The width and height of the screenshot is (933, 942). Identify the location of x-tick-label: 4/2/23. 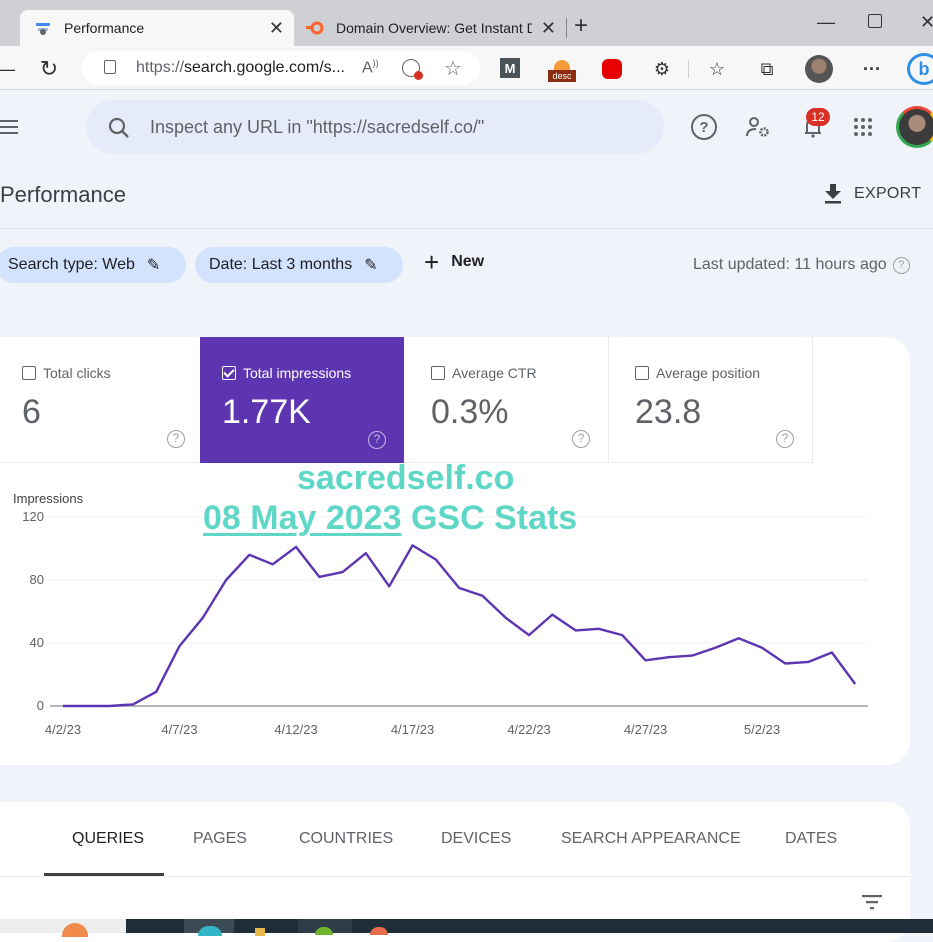
(63, 729).